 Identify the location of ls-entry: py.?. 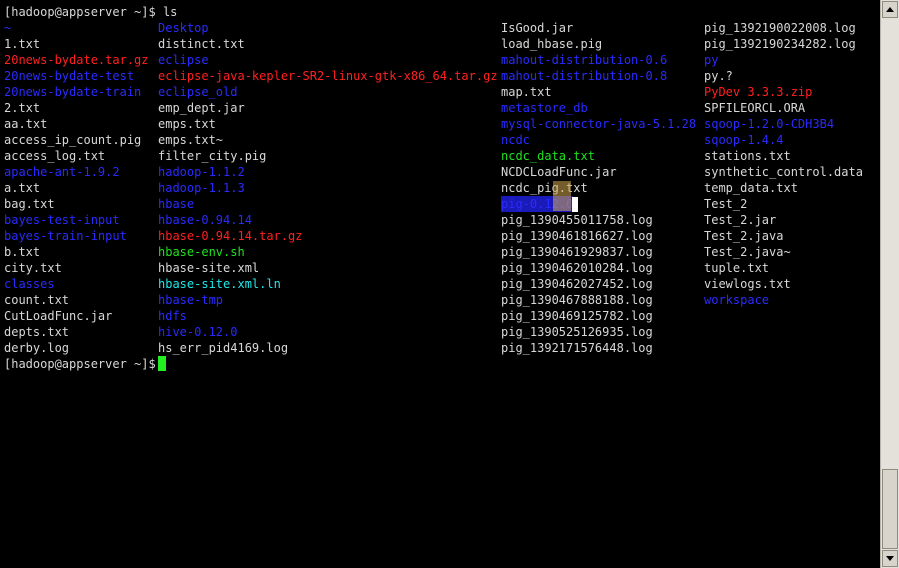
(718, 76).